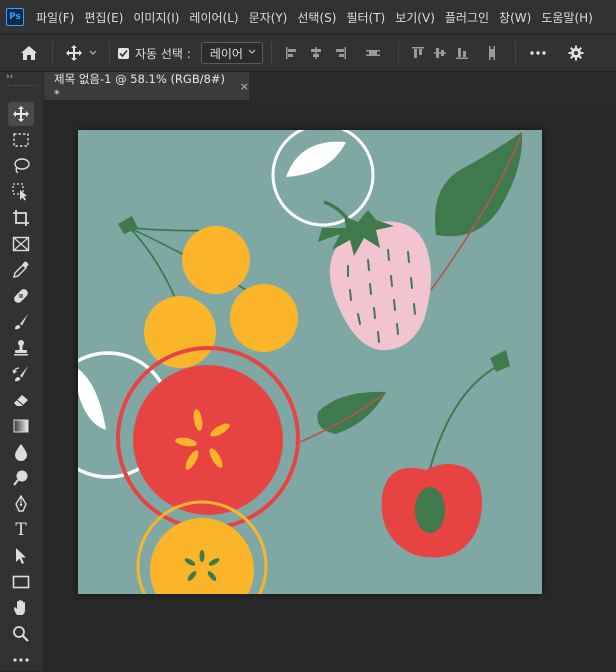 Image resolution: width=616 pixels, height=672 pixels. I want to click on home-icon, so click(29, 53).